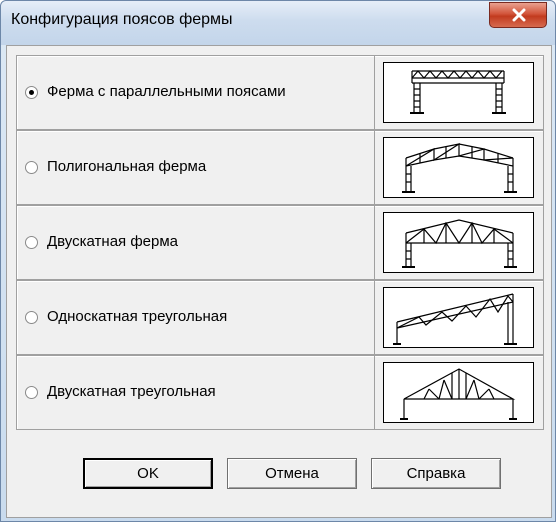 This screenshot has height=522, width=556. I want to click on radio-mono-triangular, so click(31, 317).